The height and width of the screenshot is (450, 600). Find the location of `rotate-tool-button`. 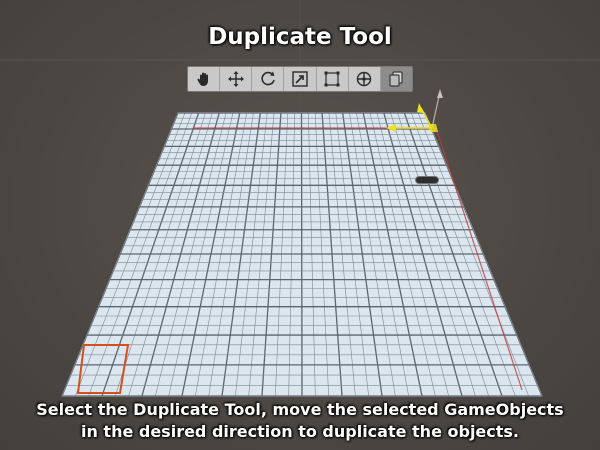

rotate-tool-button is located at coordinates (268, 79).